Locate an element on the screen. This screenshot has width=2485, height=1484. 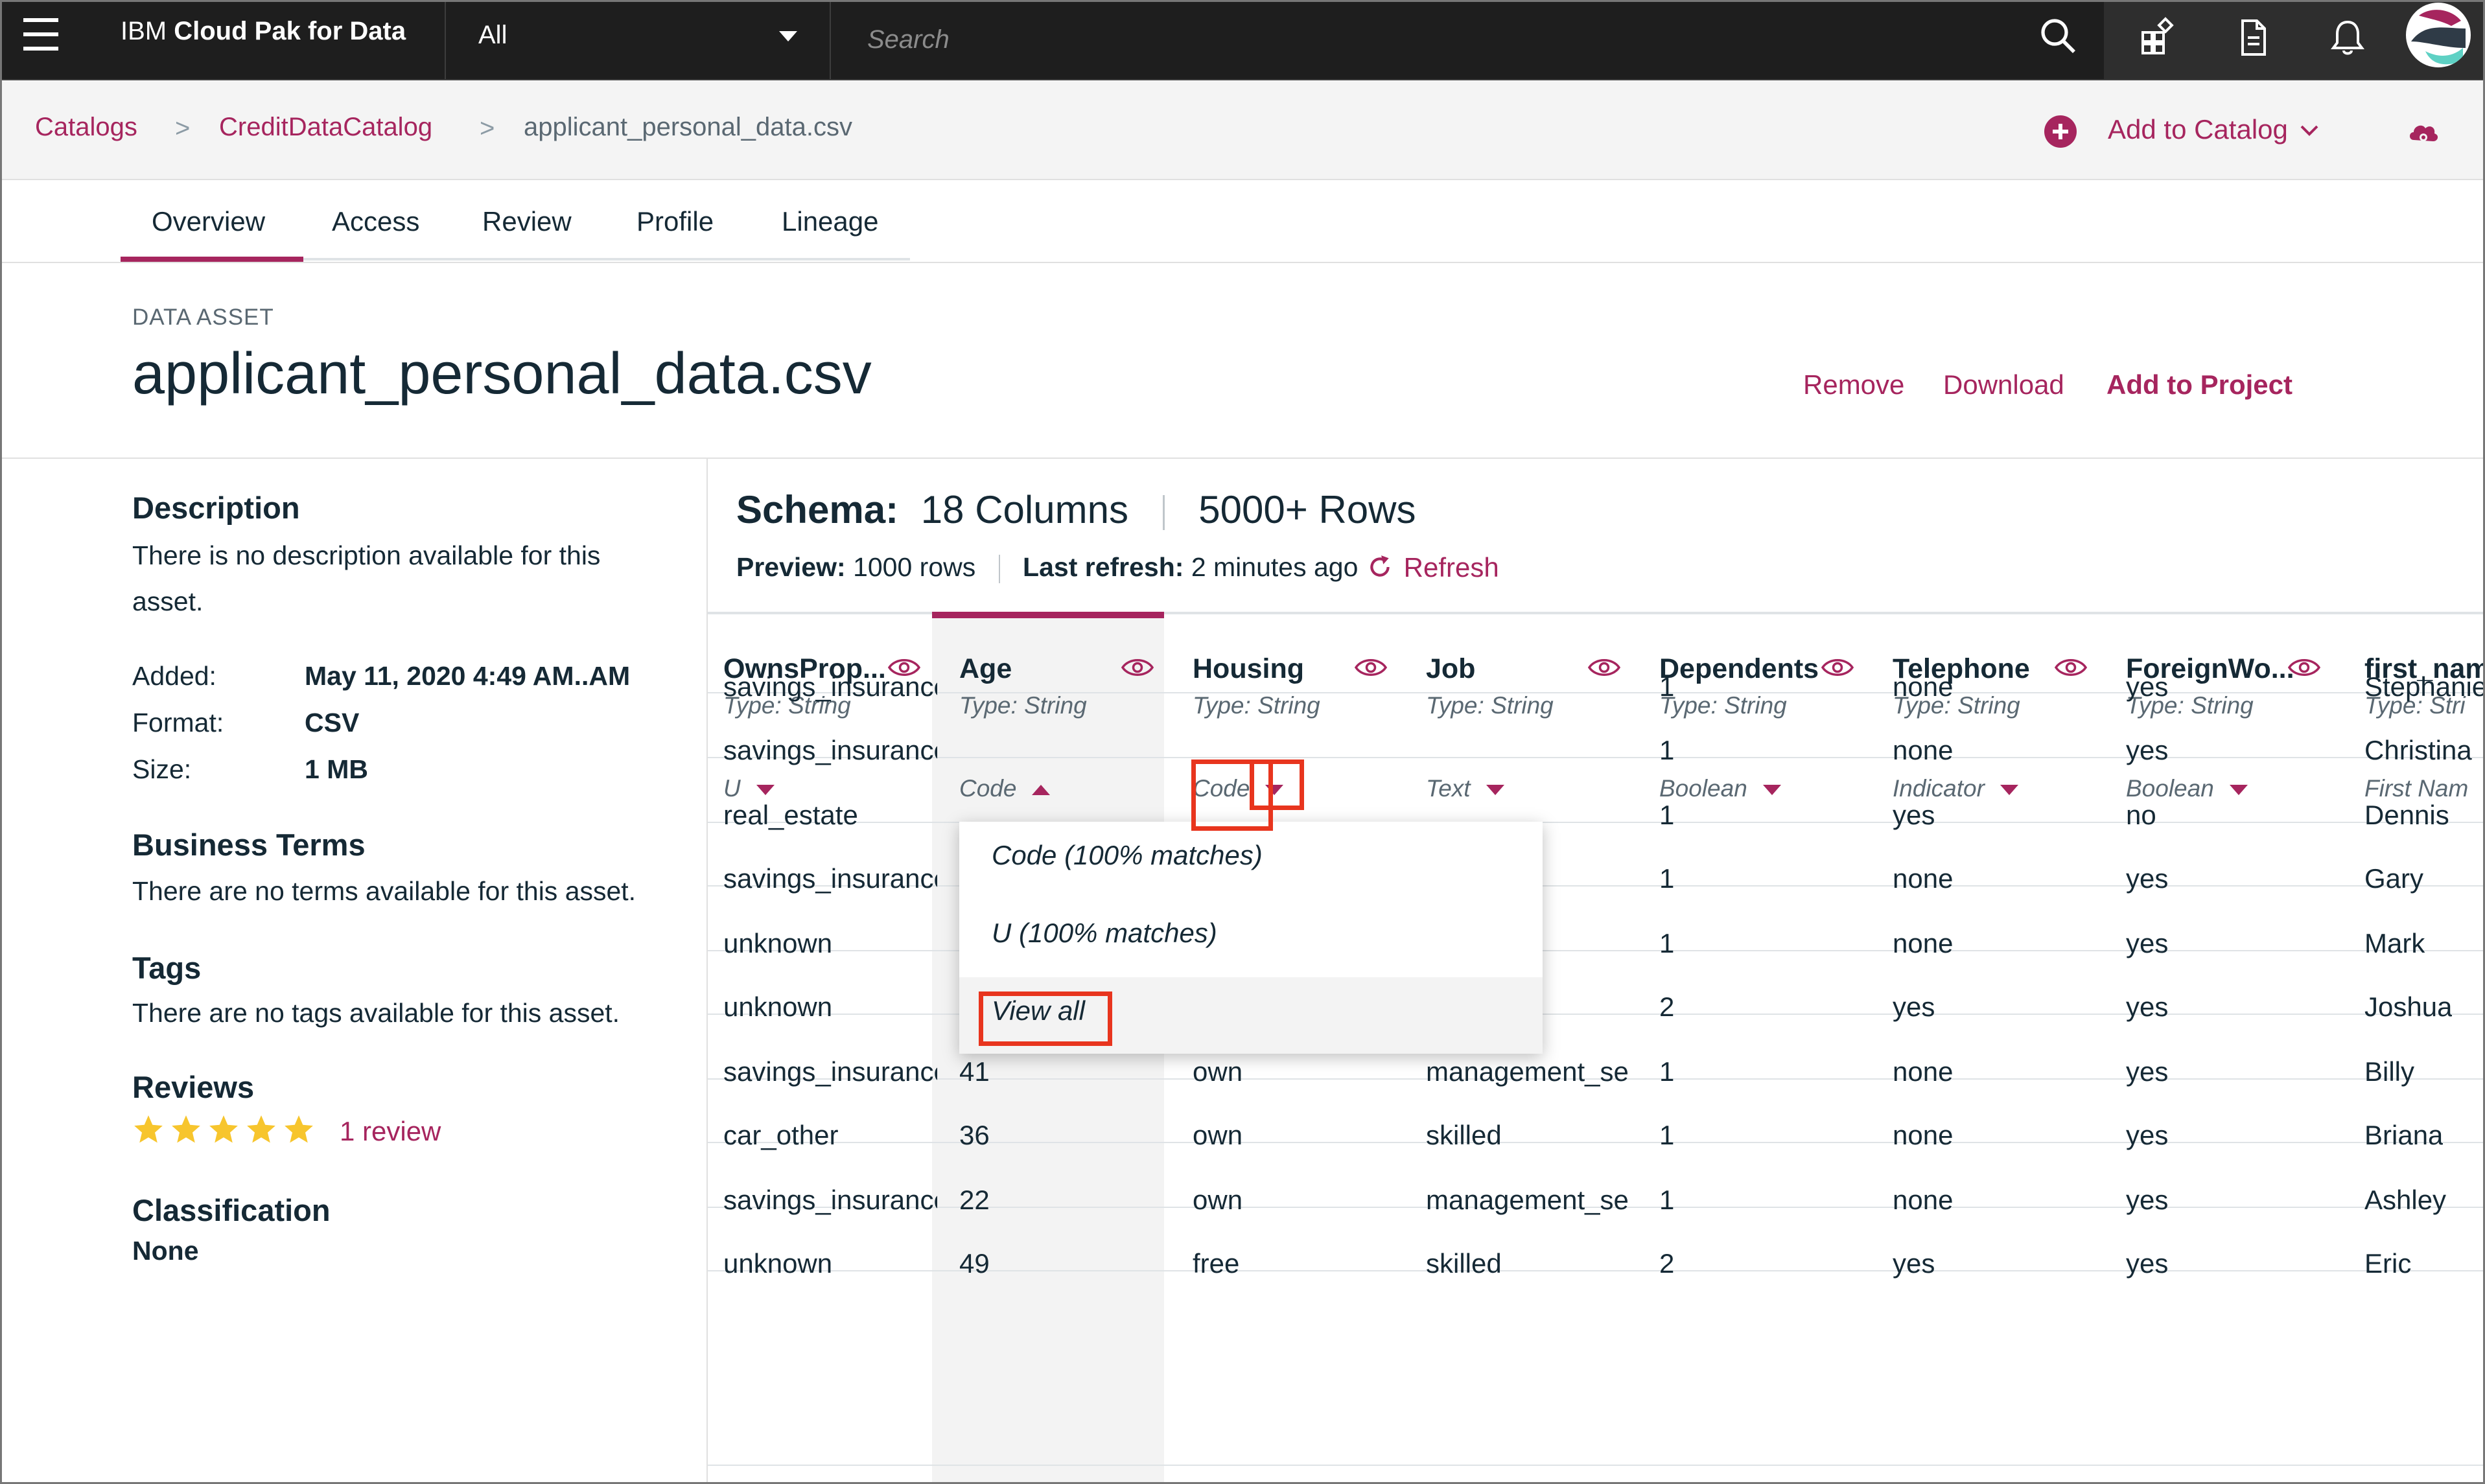
table-cell: Dennis is located at coordinates (2406, 815).